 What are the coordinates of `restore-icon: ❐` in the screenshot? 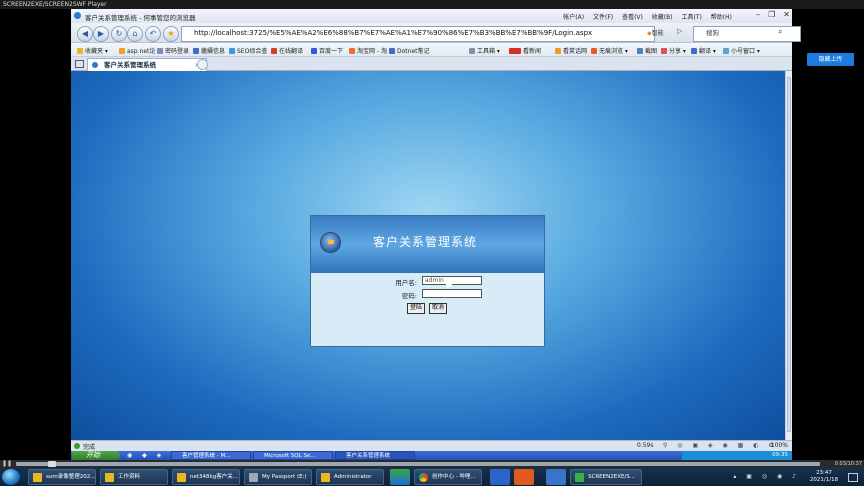 It's located at (771, 14).